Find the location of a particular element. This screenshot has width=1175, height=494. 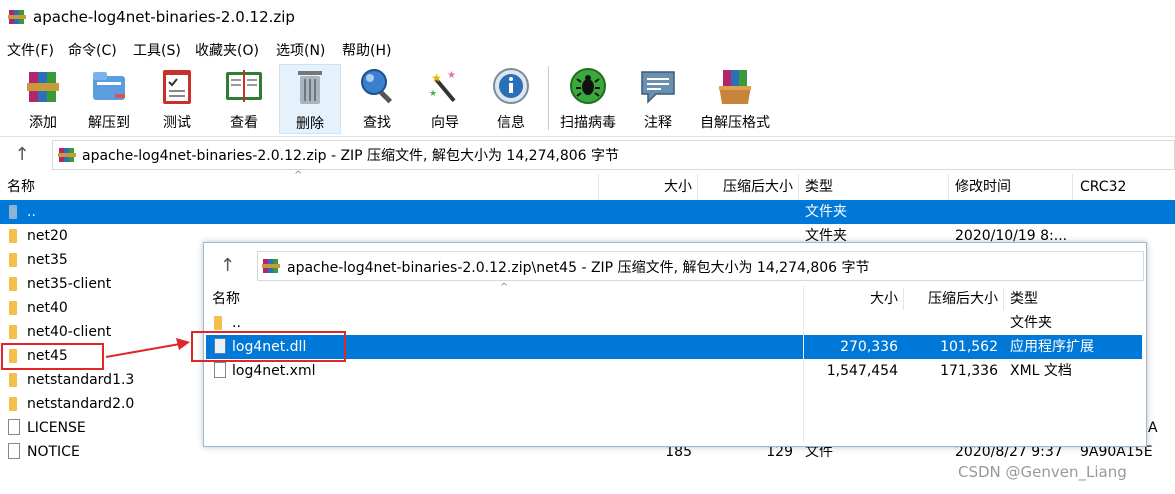

comment-button: 注释 is located at coordinates (658, 98).